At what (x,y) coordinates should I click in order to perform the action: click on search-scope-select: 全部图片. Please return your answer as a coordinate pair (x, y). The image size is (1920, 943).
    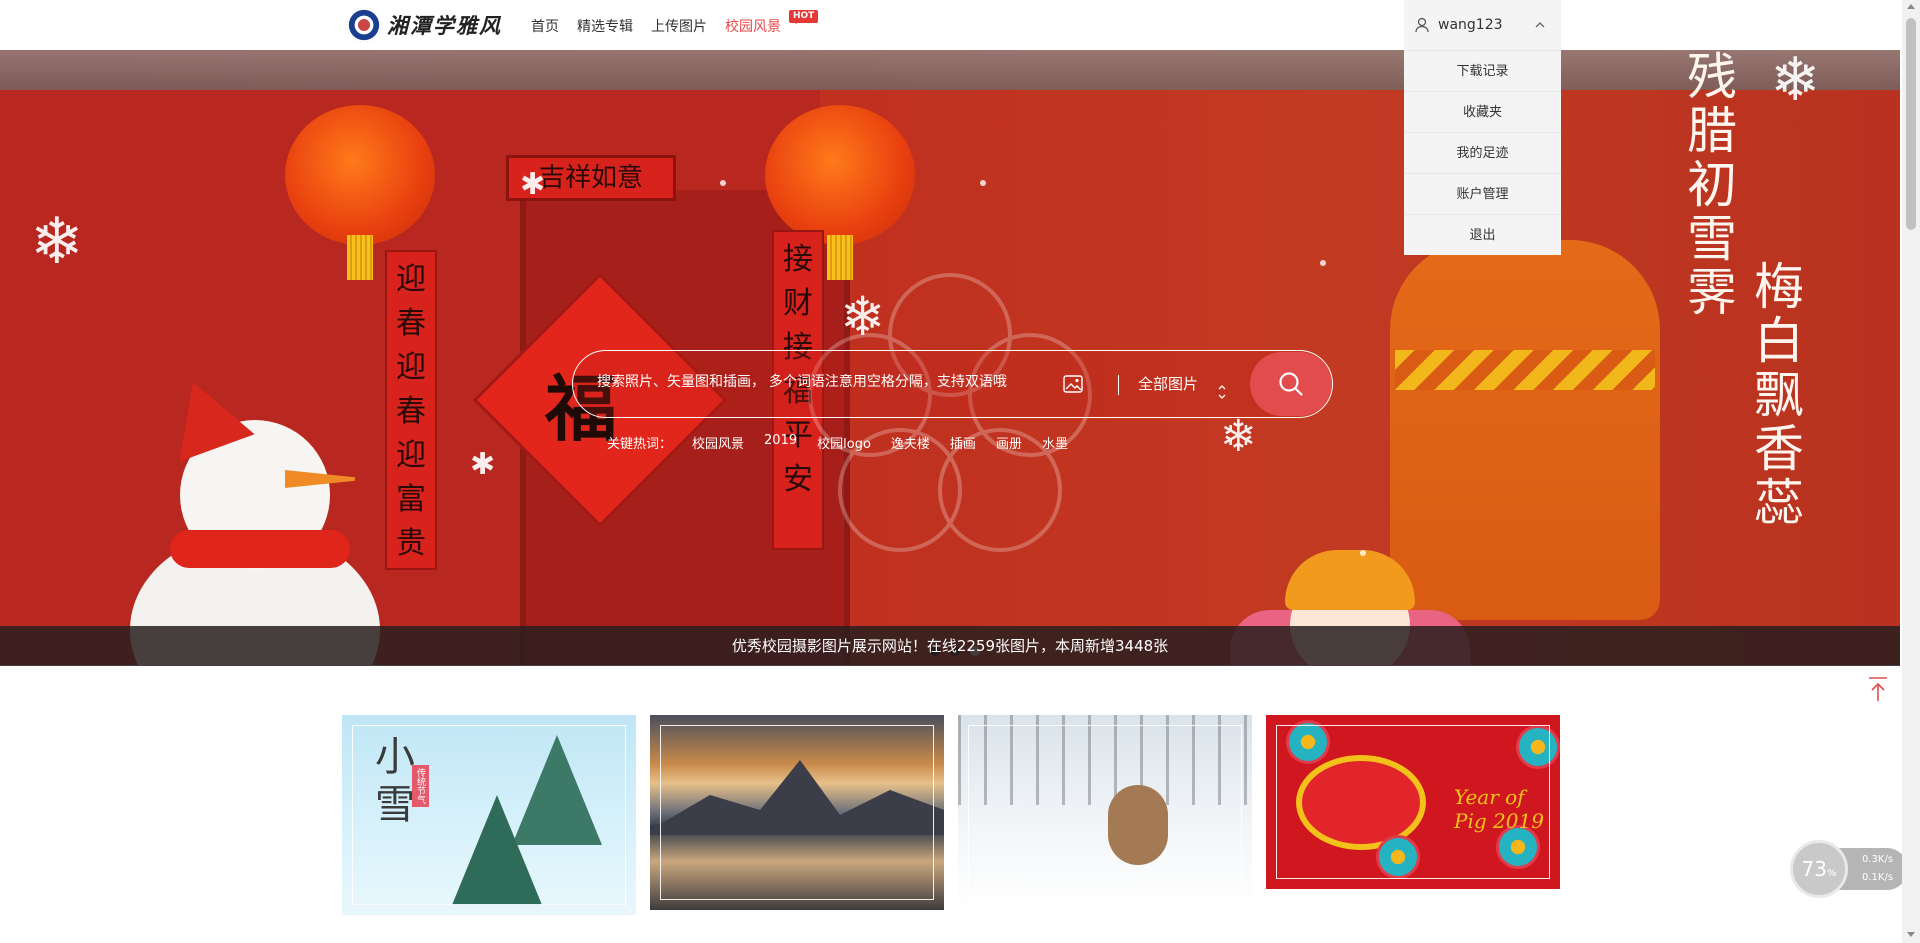
    Looking at the image, I should click on (1168, 383).